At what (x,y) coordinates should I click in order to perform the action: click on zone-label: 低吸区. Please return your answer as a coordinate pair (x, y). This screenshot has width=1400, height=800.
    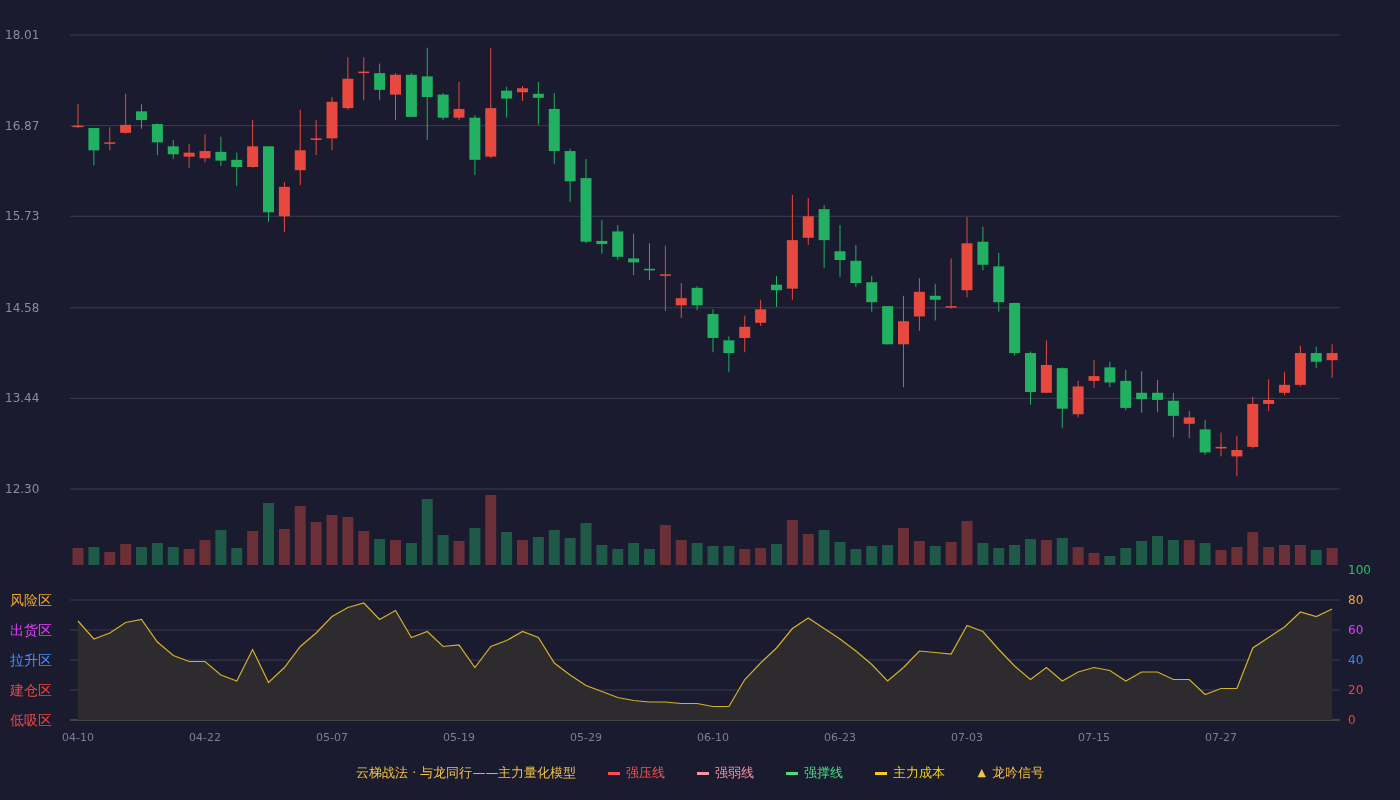
    Looking at the image, I should click on (31, 720).